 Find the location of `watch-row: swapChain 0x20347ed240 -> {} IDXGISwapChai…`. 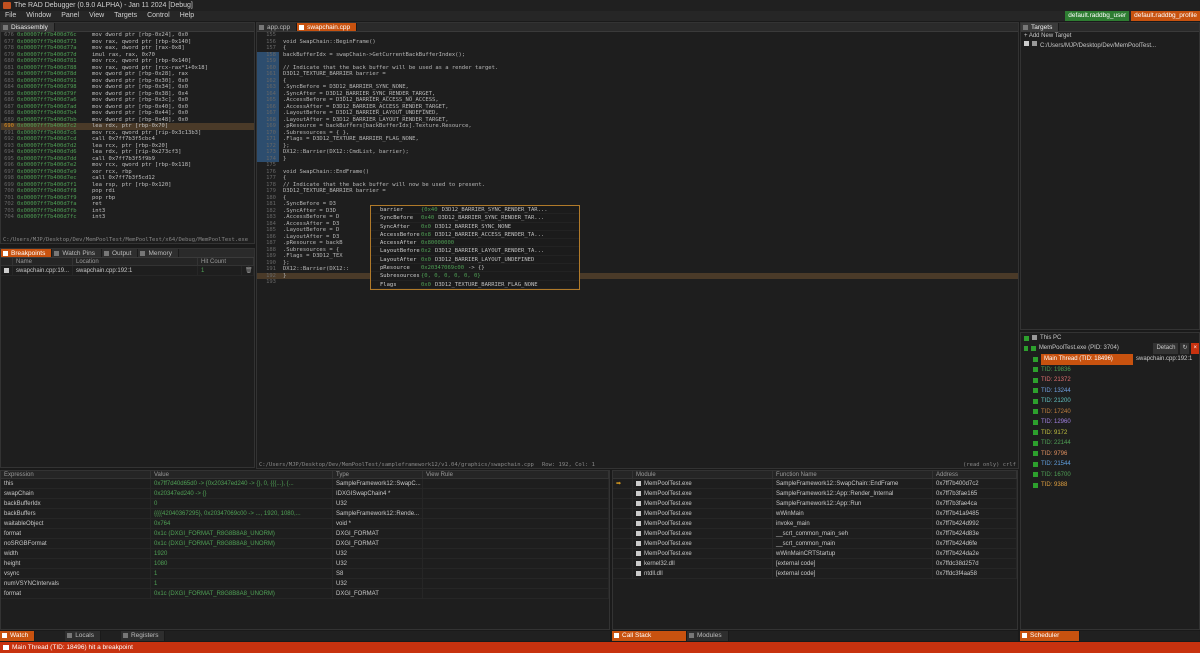

watch-row: swapChain 0x20347ed240 -> {} IDXGISwapChai… is located at coordinates (305, 494).